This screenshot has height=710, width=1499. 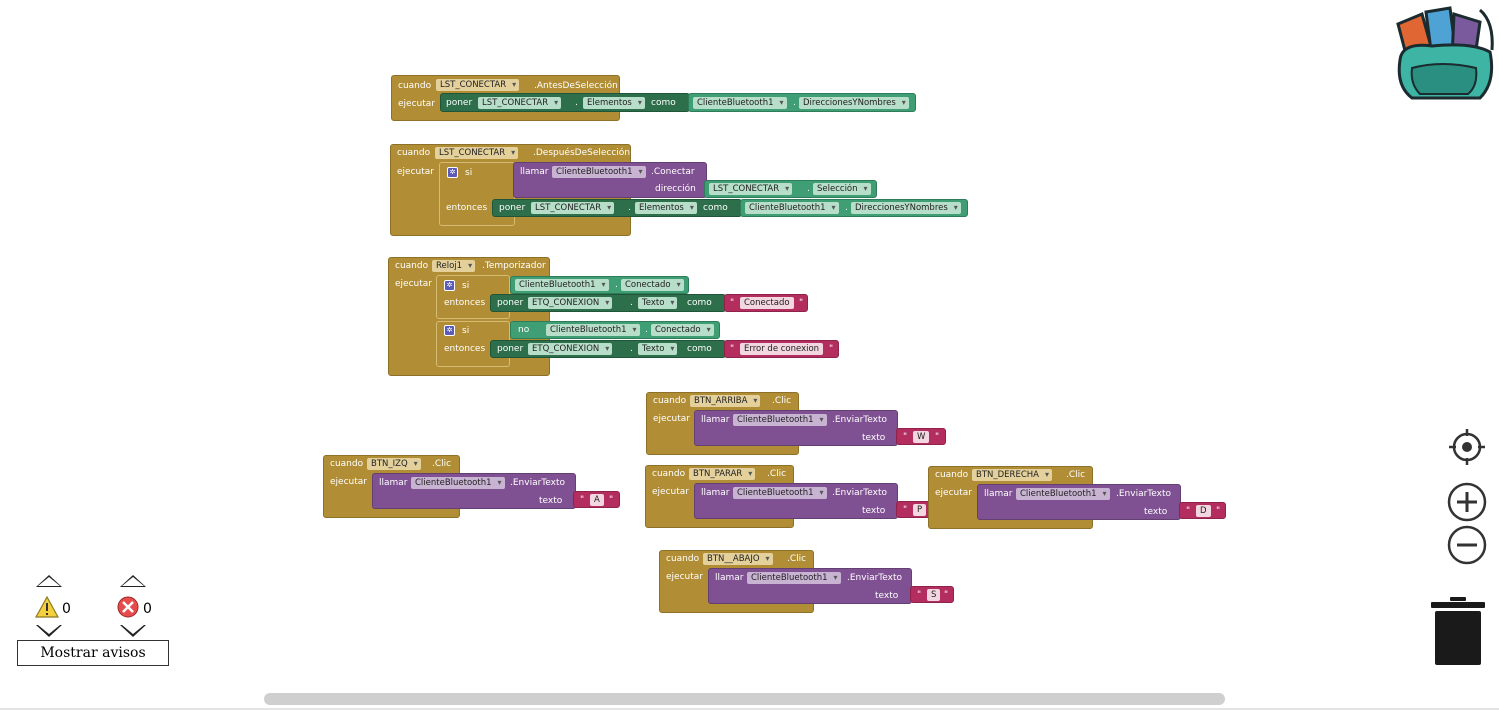 I want to click on then-label: entonces, so click(x=465, y=303).